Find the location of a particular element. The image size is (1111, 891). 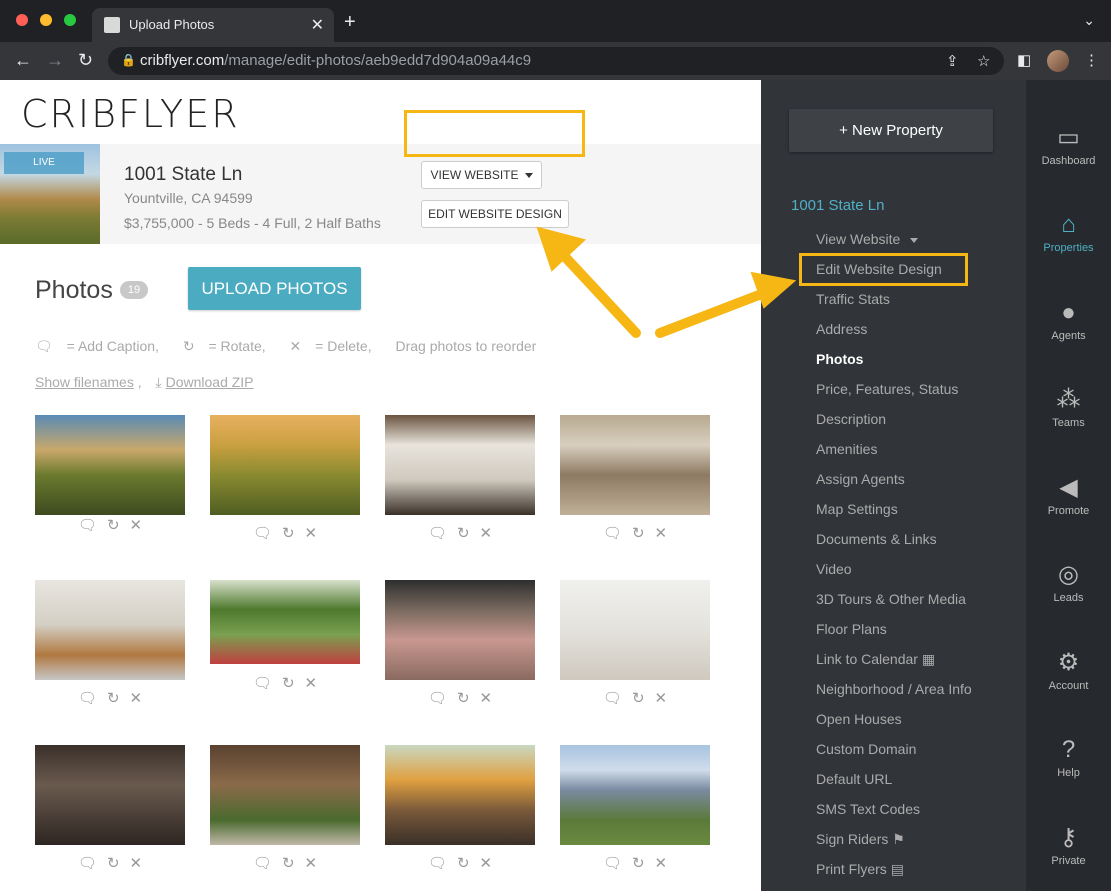

nav-agents: ● Agents is located at coordinates (1068, 320).